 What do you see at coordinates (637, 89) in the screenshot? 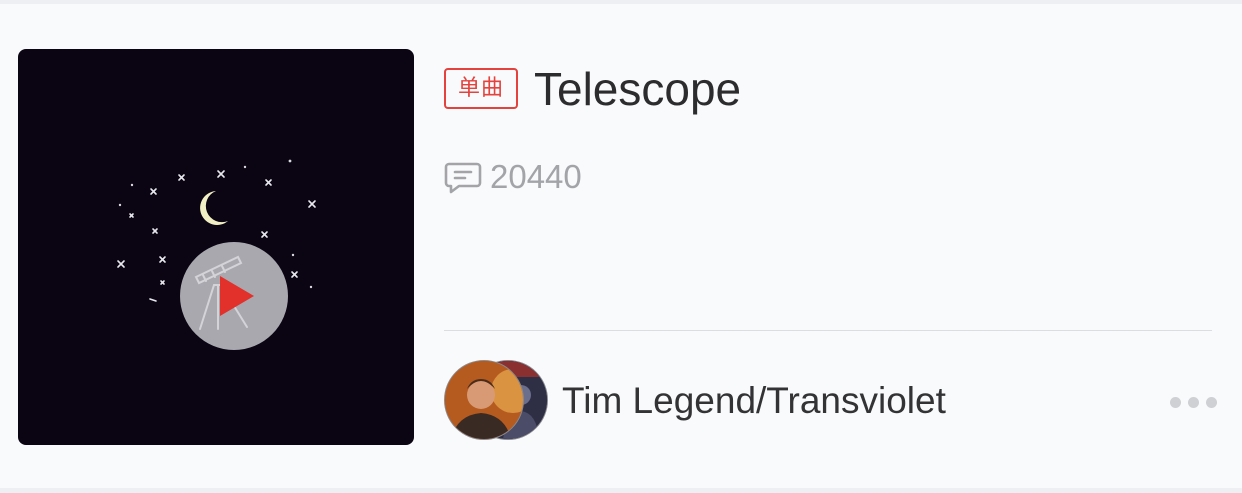
I see `song-title: Telescope` at bounding box center [637, 89].